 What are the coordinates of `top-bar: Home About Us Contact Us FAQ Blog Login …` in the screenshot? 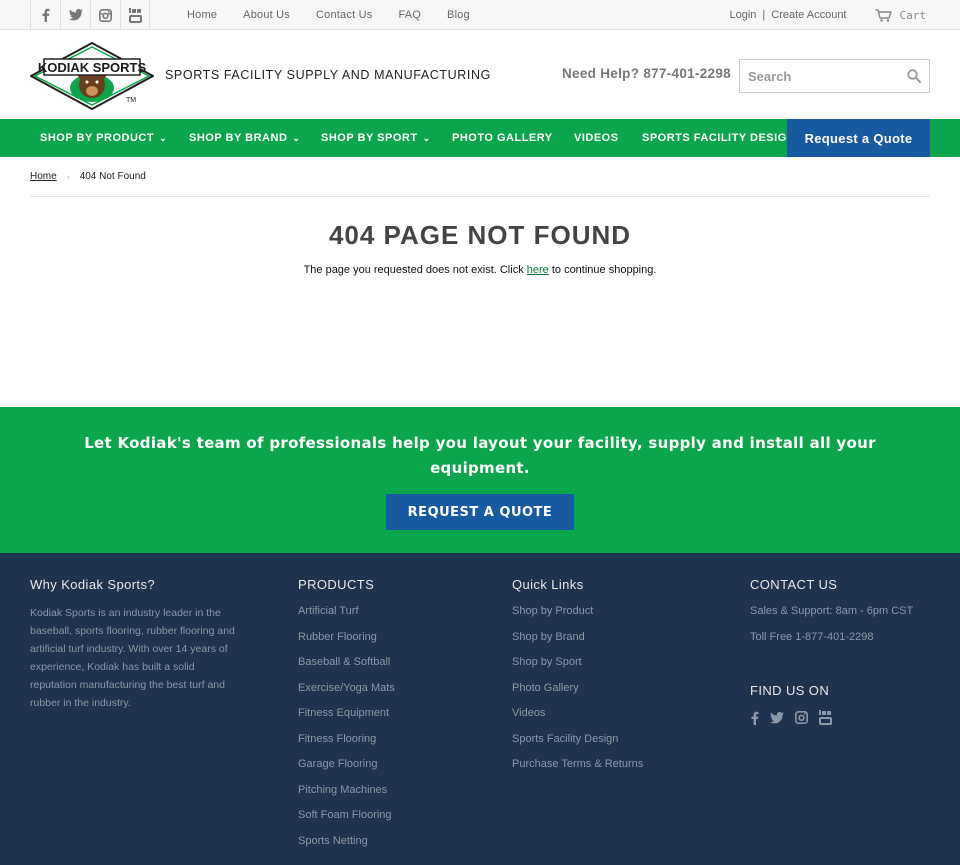 It's located at (480, 15).